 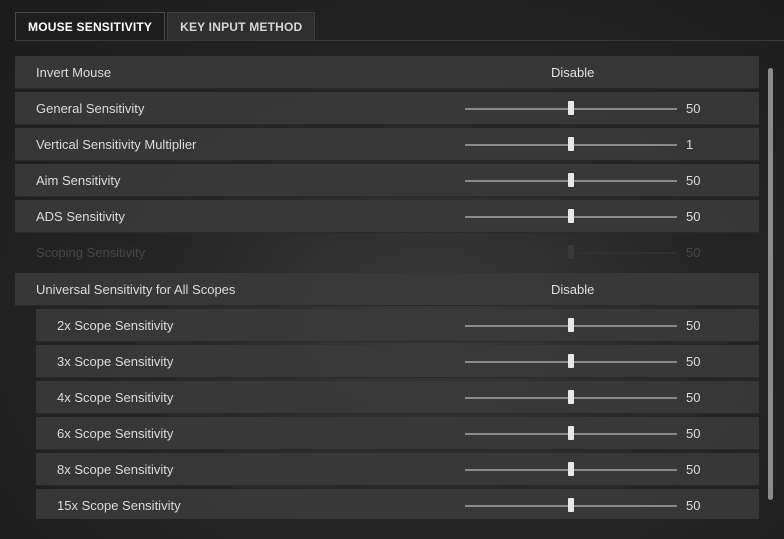 I want to click on scrollbar, so click(x=770, y=284).